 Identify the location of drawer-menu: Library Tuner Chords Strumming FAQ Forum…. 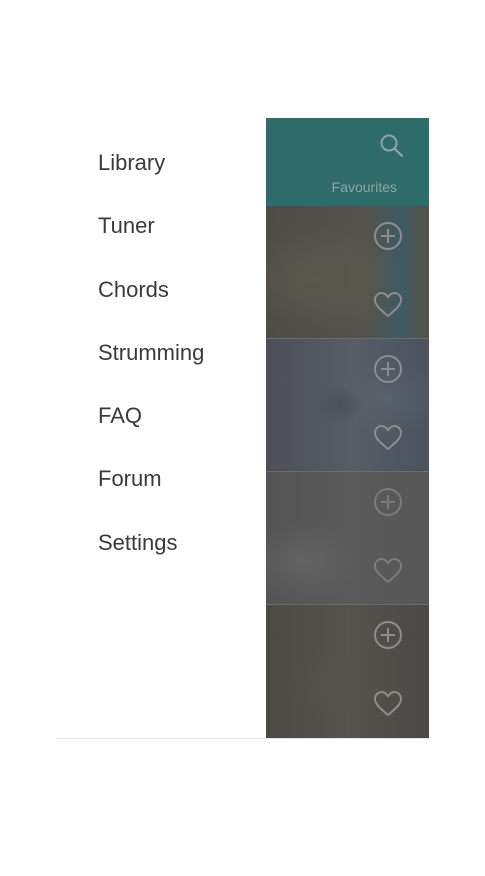
(151, 370).